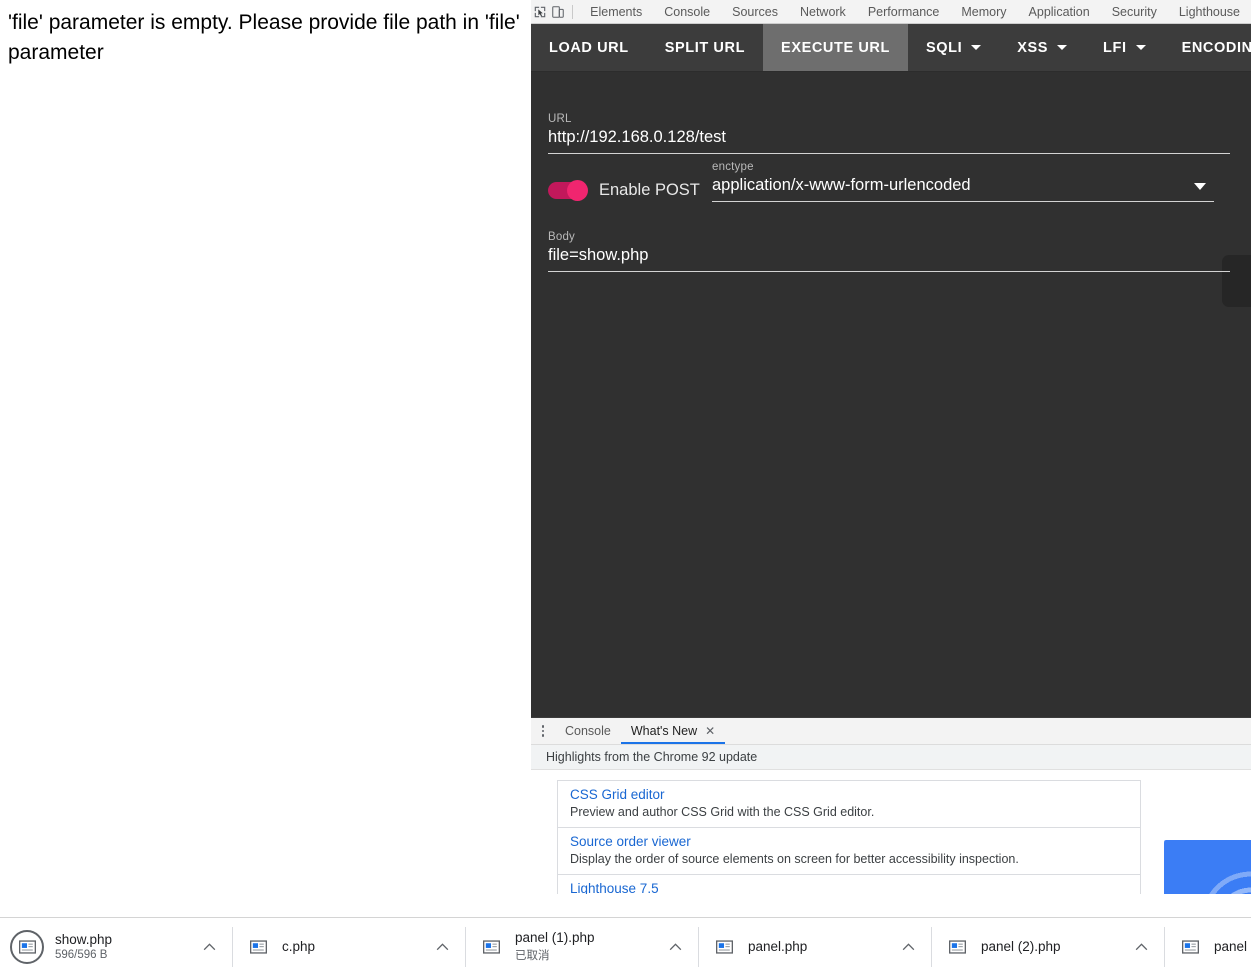 This screenshot has width=1251, height=975. I want to click on enable-post-toggle: Enable POST, so click(624, 190).